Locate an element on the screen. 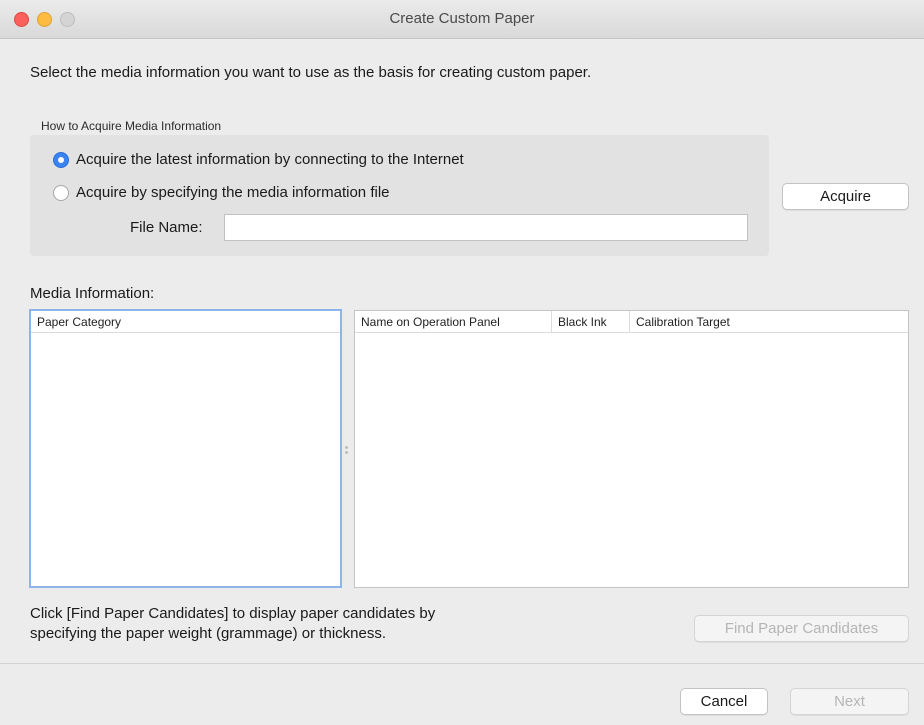  window-title: Create Custom Paper is located at coordinates (462, 18).